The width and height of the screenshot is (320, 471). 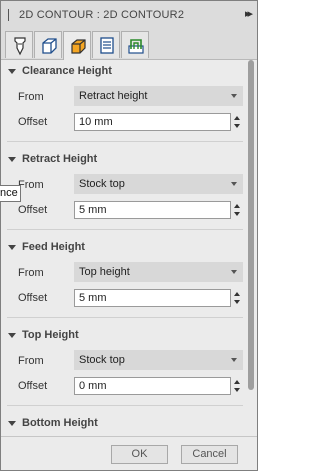 I want to click on dialog-footer: OK Cancel, so click(x=129, y=453).